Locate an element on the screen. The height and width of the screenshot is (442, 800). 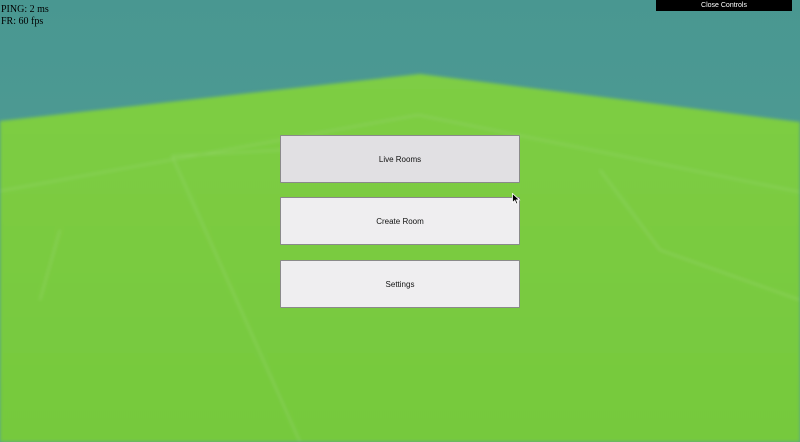
close-controls-button: Close Controls is located at coordinates (724, 5).